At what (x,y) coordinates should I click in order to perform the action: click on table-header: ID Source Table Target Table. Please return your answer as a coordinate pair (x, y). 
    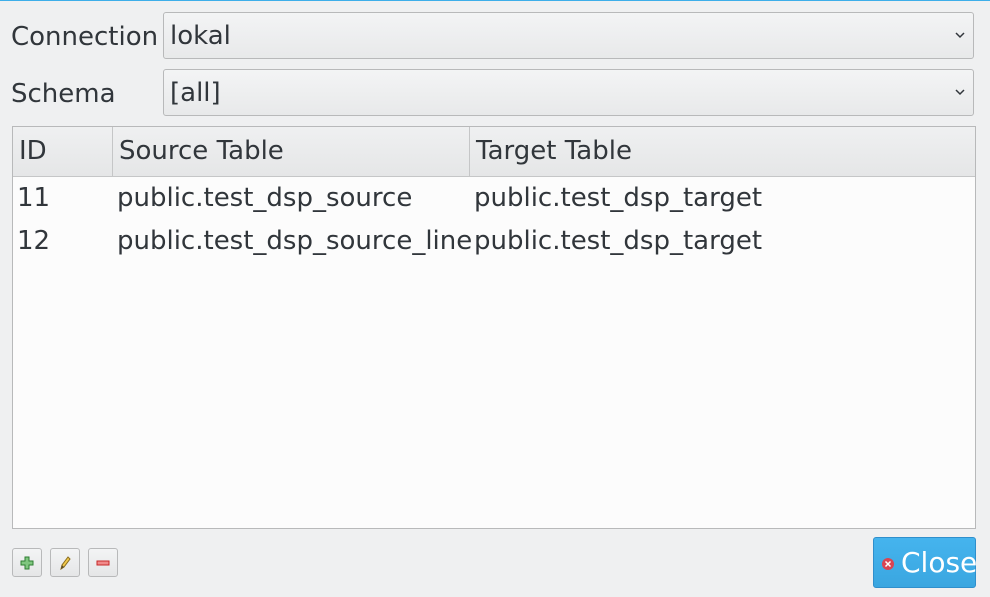
    Looking at the image, I should click on (494, 152).